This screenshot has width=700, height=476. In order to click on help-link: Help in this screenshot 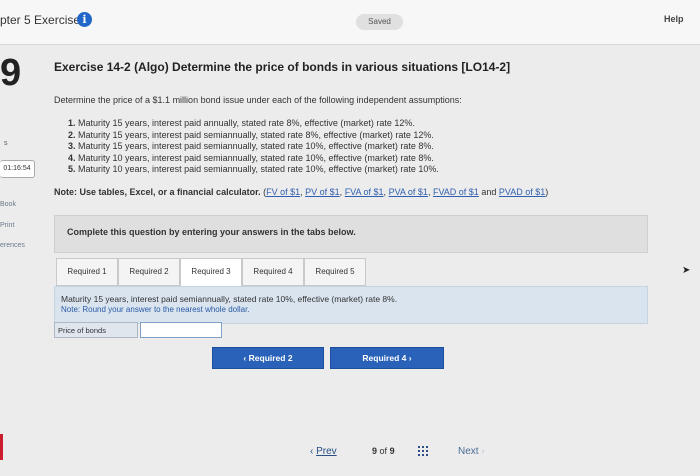, I will do `click(674, 19)`.